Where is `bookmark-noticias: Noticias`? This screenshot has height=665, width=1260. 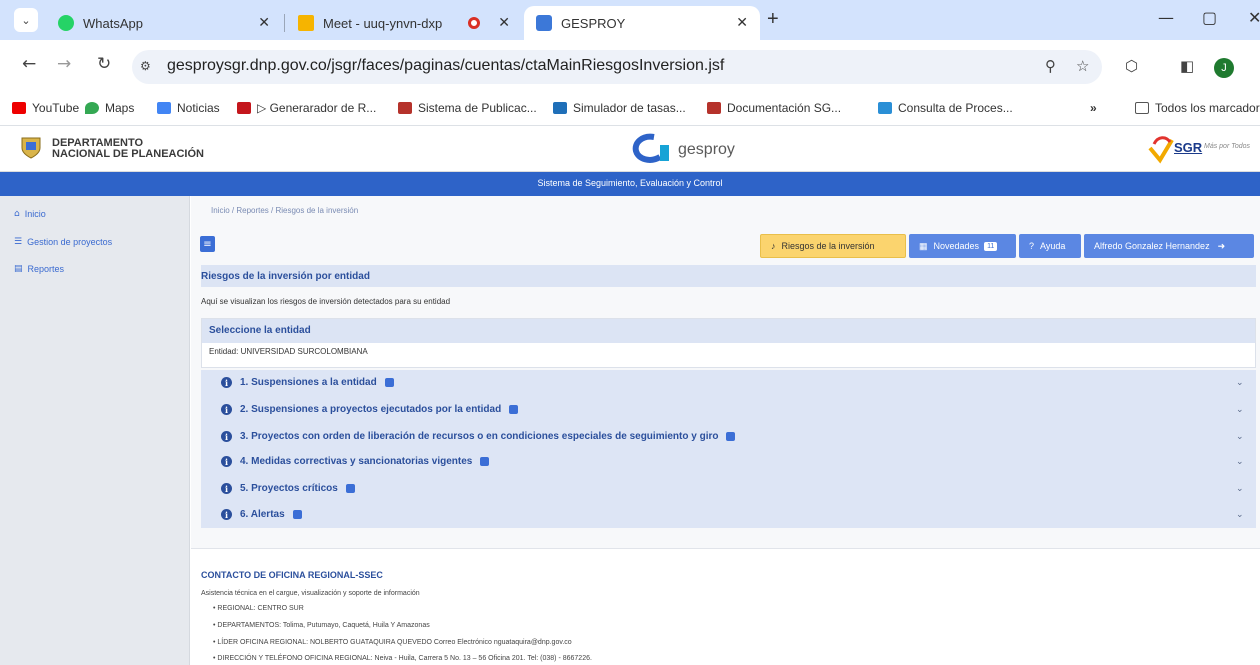 bookmark-noticias: Noticias is located at coordinates (188, 108).